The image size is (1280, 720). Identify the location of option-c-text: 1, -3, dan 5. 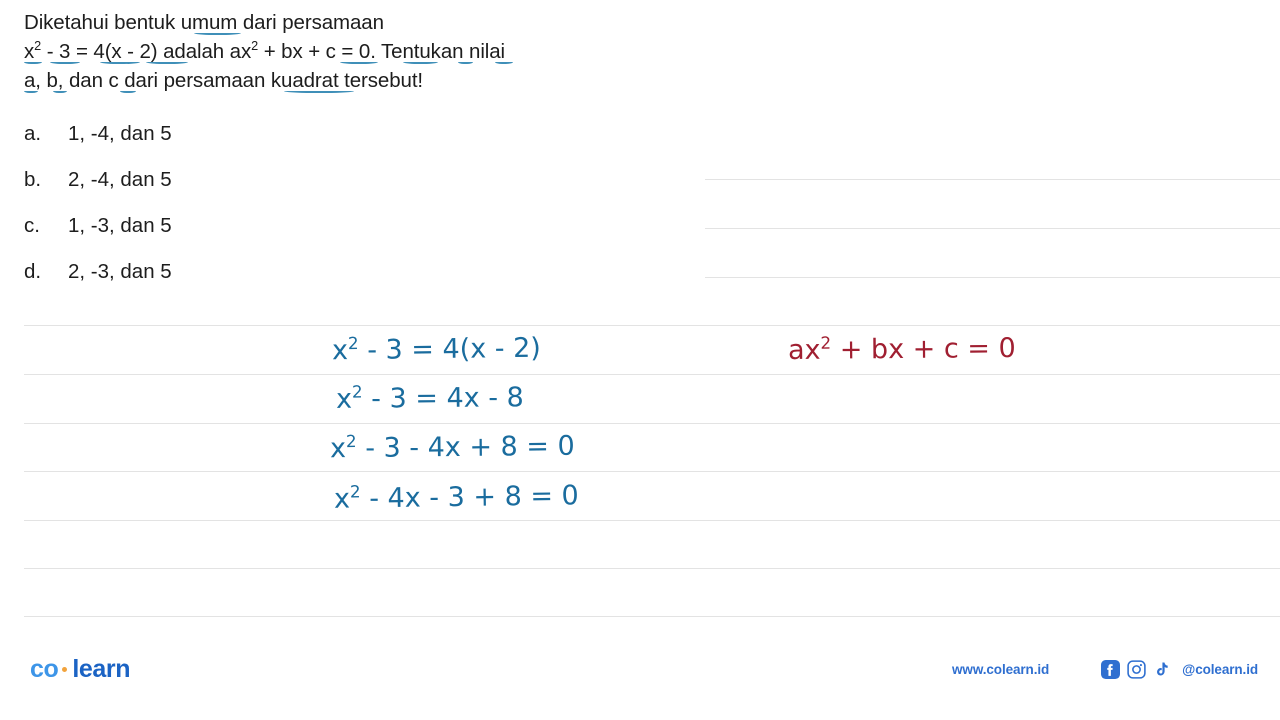
(120, 225).